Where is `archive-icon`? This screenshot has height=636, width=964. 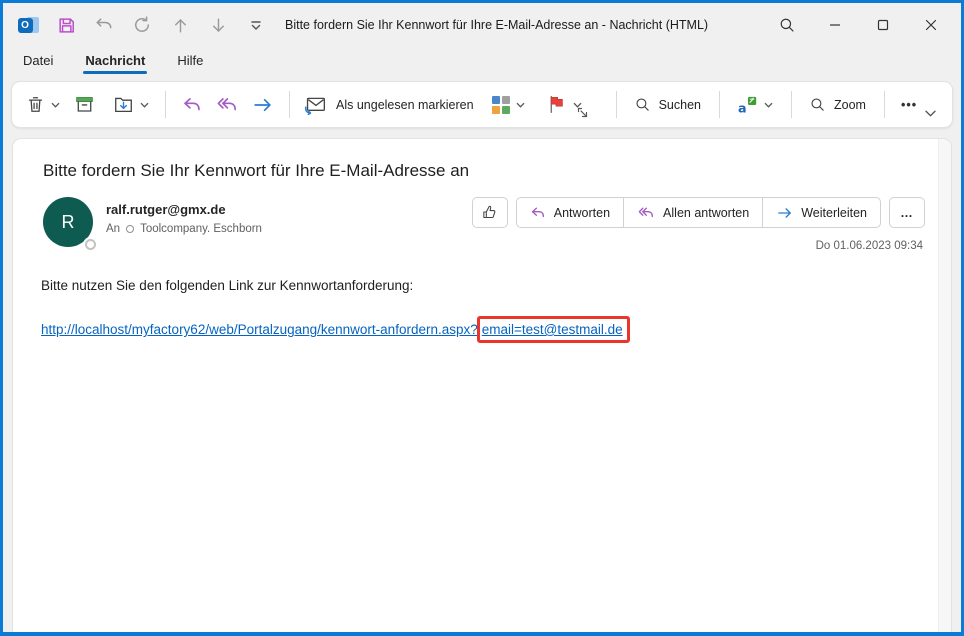
archive-icon is located at coordinates (84, 104).